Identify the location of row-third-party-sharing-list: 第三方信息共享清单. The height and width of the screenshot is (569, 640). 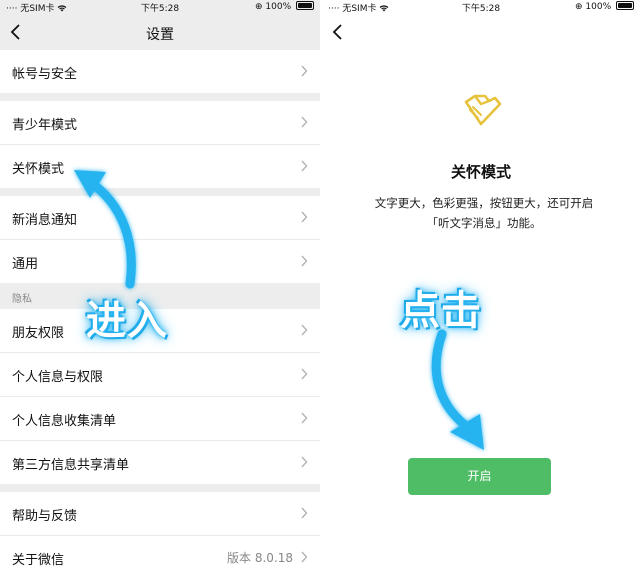
(160, 462).